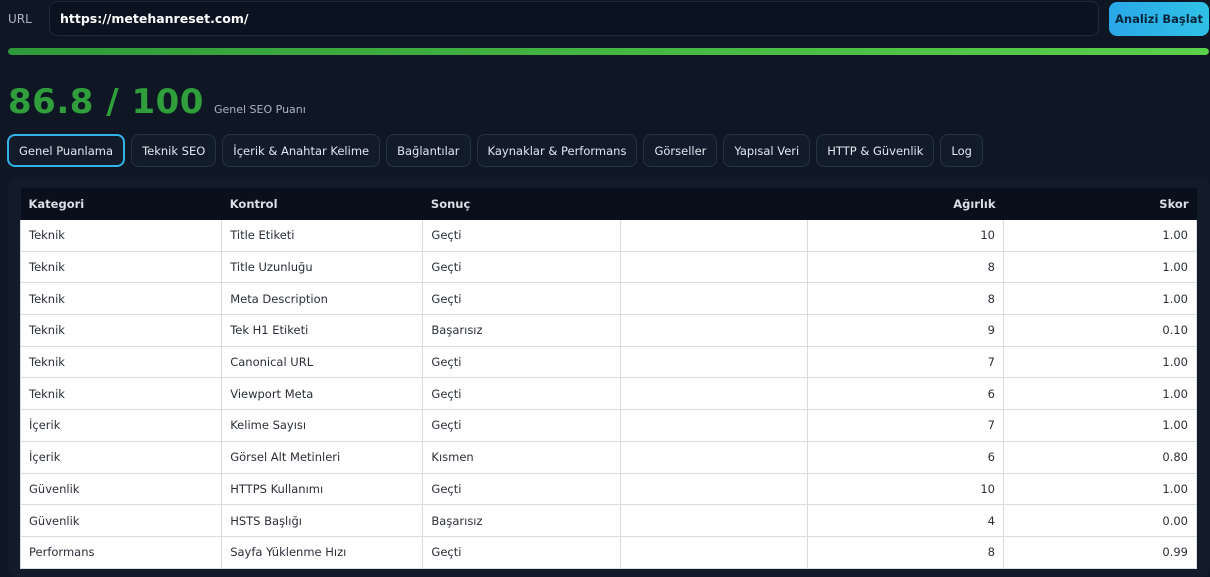 Image resolution: width=1210 pixels, height=577 pixels. I want to click on header-spacer, so click(714, 204).